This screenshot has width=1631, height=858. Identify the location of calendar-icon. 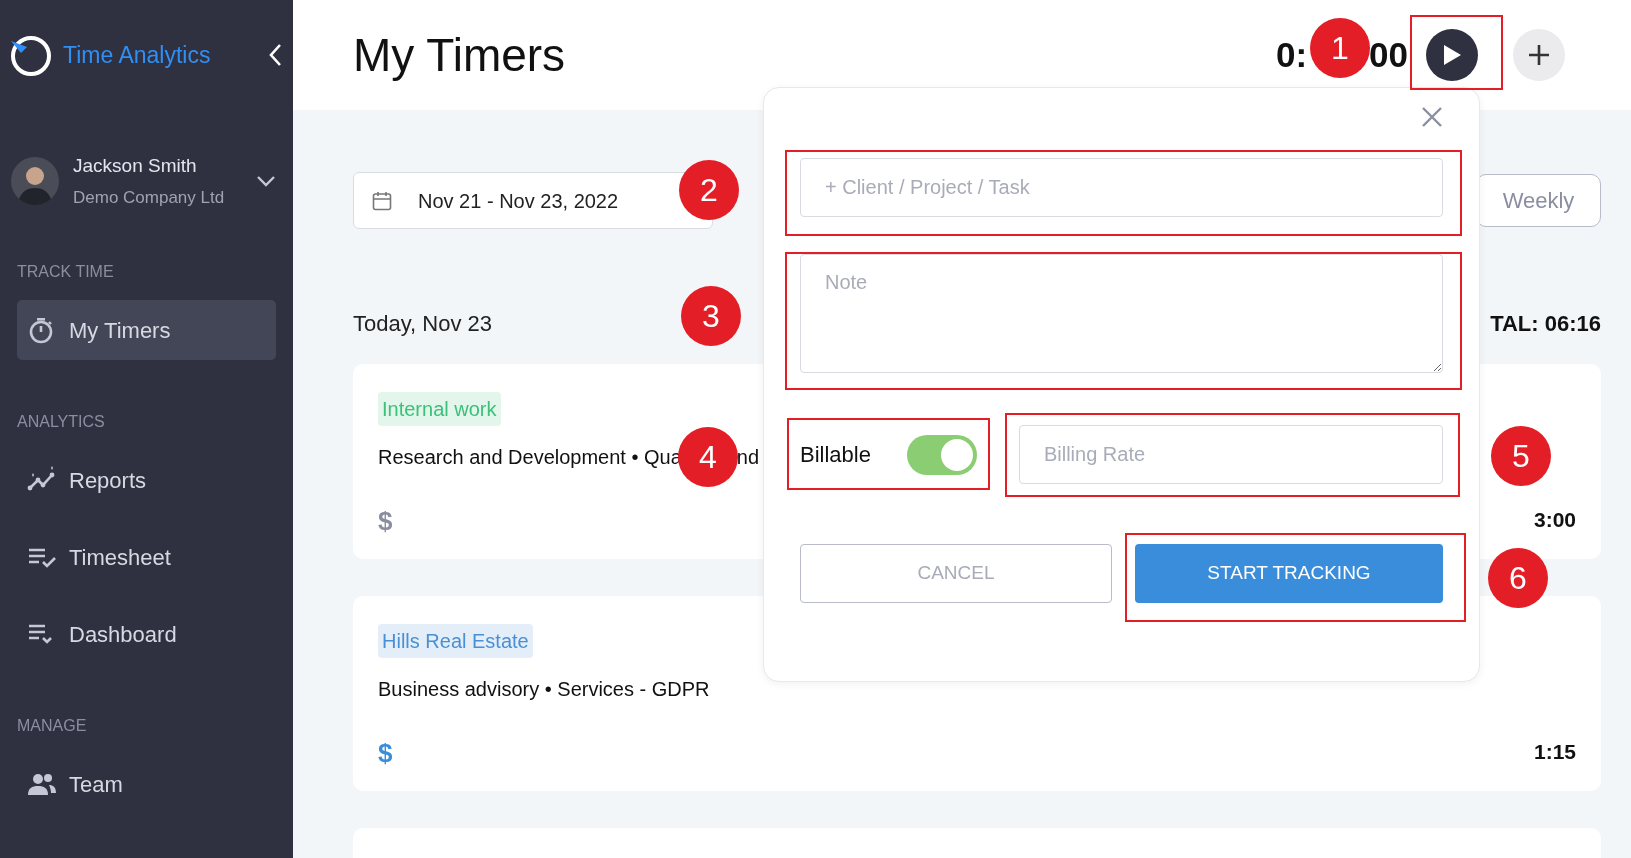
(382, 200).